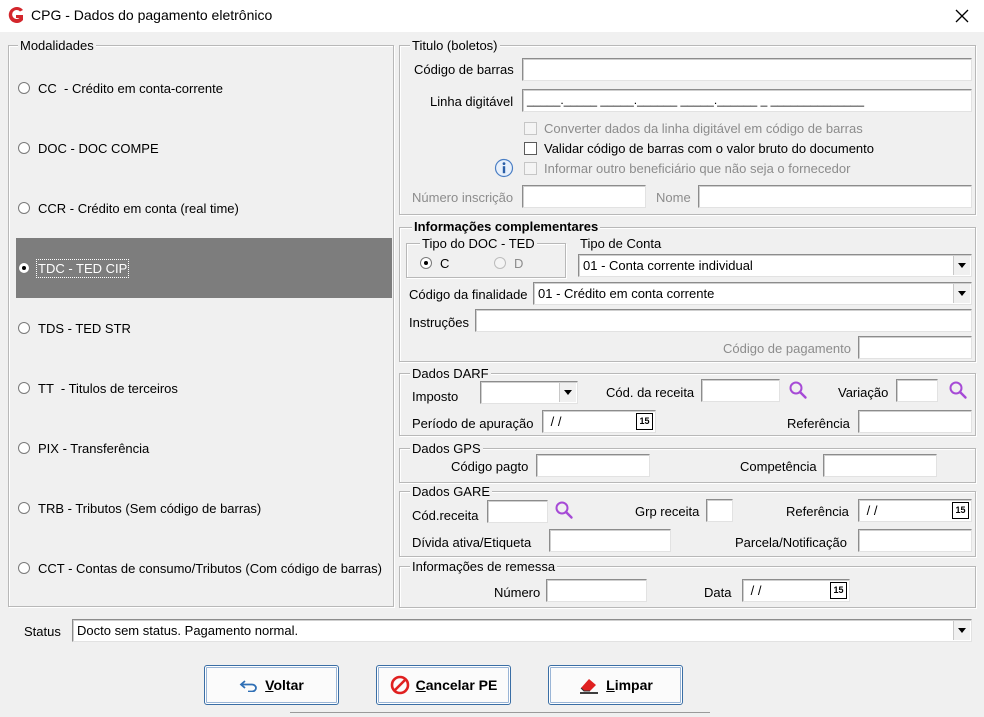 This screenshot has width=984, height=717. What do you see at coordinates (399, 685) in the screenshot?
I see `cancel-icon` at bounding box center [399, 685].